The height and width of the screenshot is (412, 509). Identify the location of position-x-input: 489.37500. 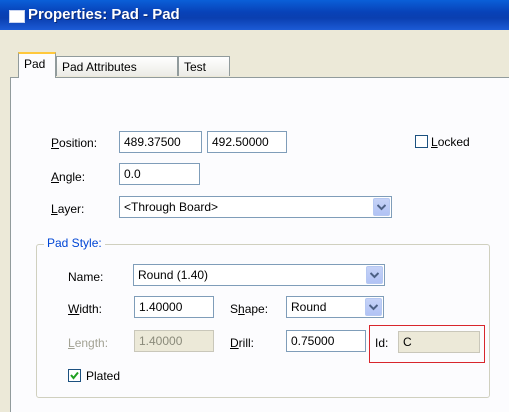
(160, 142).